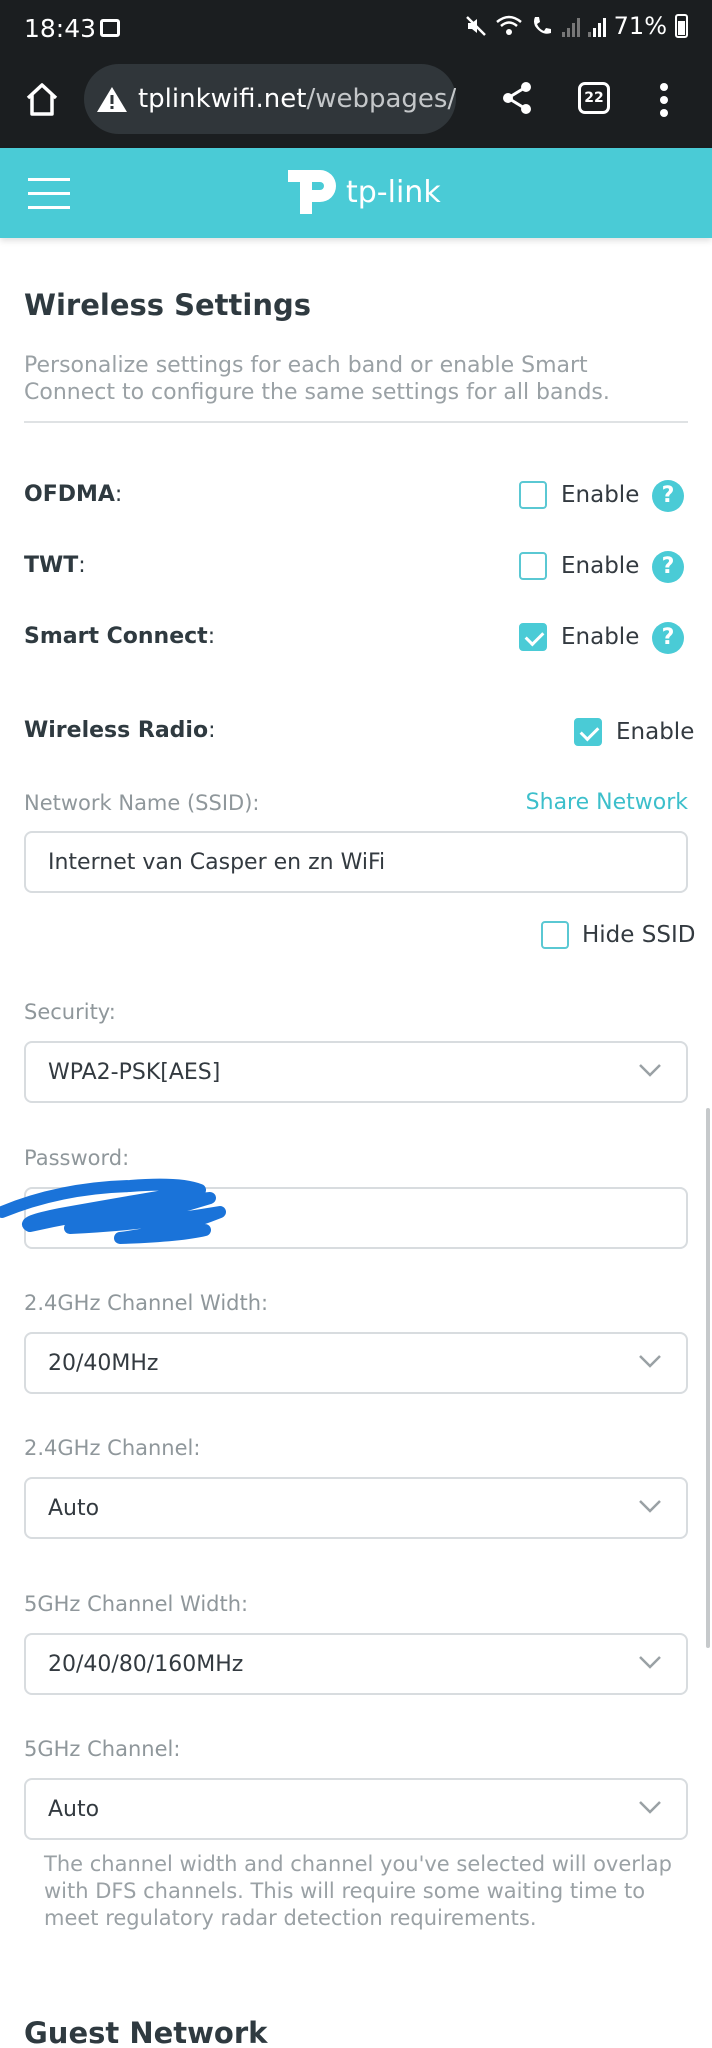 The image size is (712, 2048). What do you see at coordinates (533, 566) in the screenshot?
I see `twt-checkbox` at bounding box center [533, 566].